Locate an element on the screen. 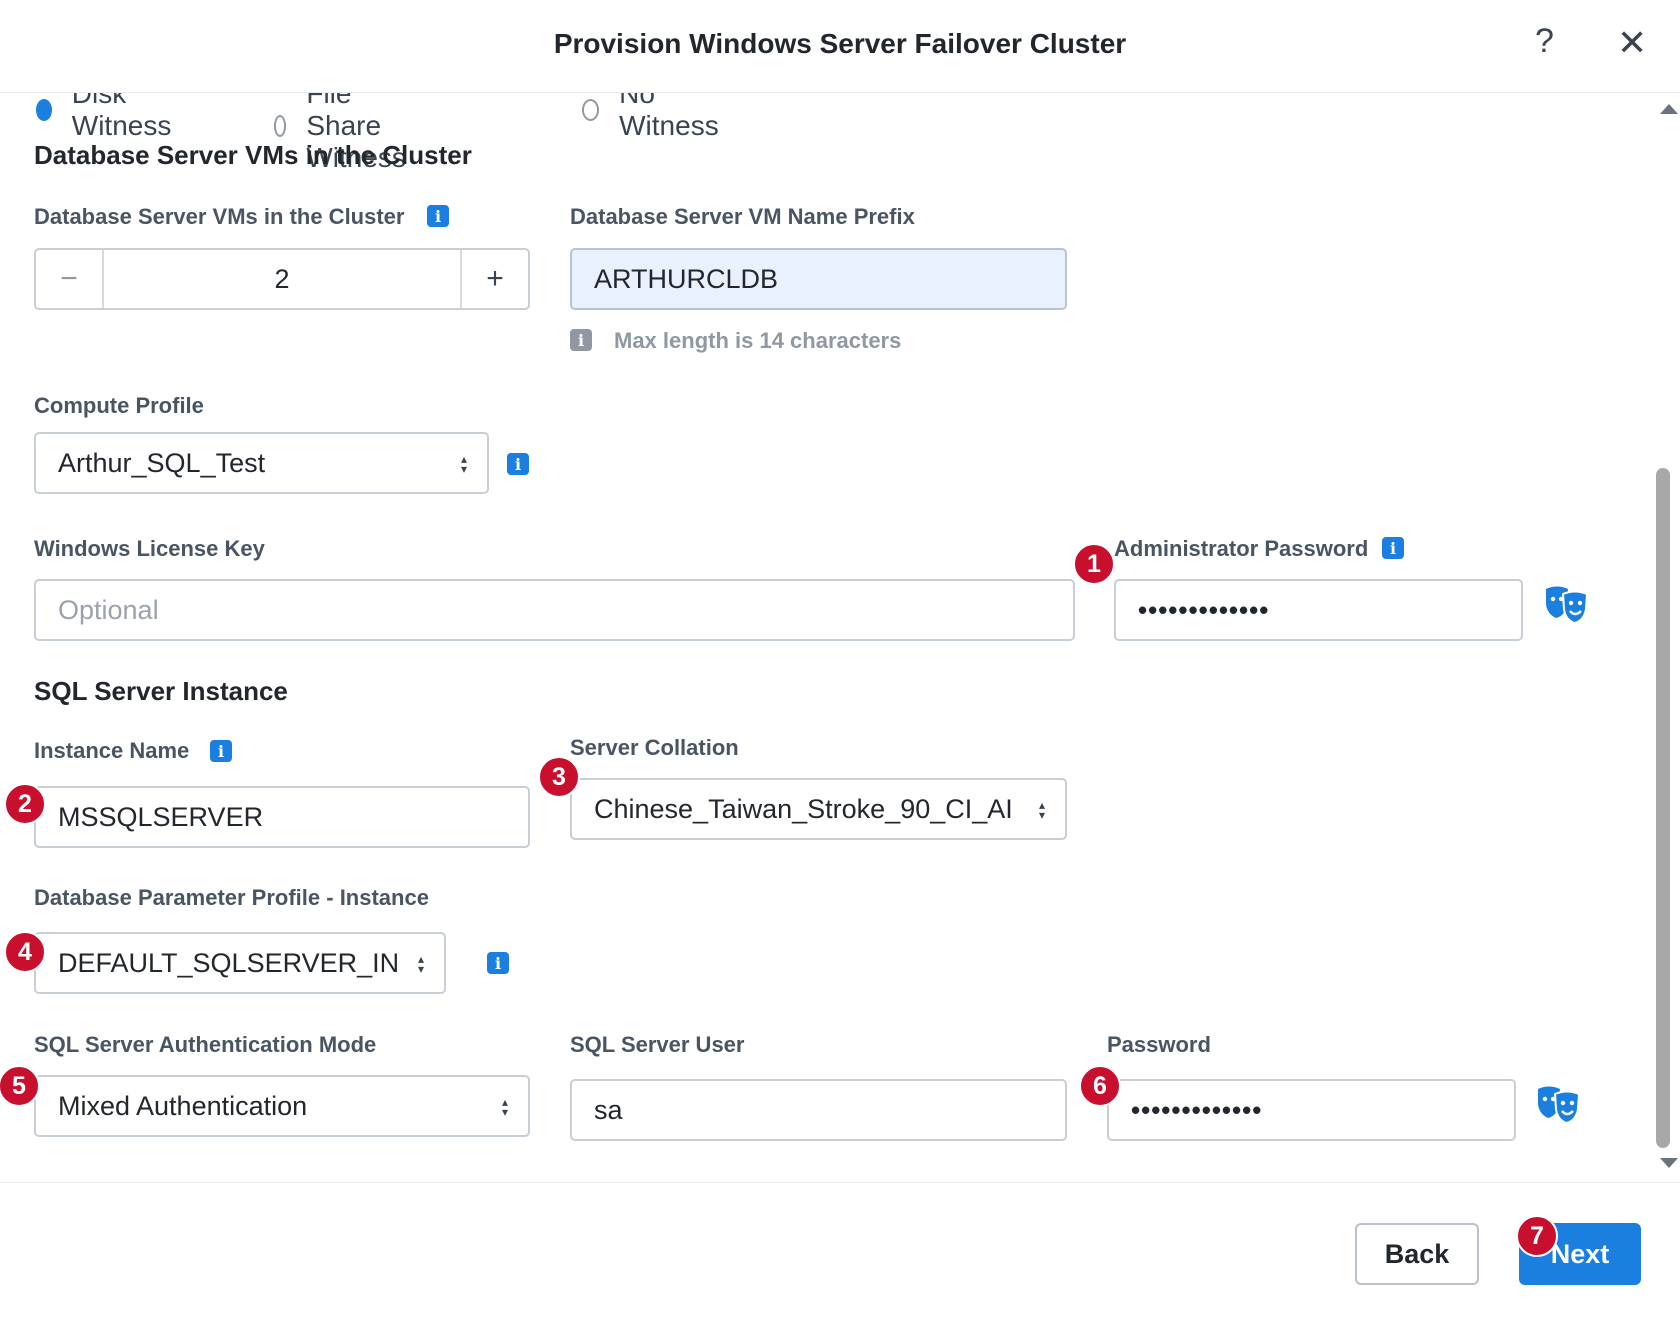 The image size is (1680, 1318). server-collation-label: Server Collation is located at coordinates (654, 747).